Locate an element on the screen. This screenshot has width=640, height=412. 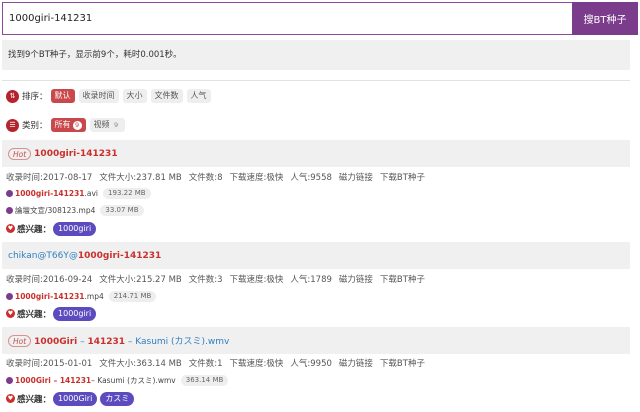
file-name: .mp4 is located at coordinates (94, 296).